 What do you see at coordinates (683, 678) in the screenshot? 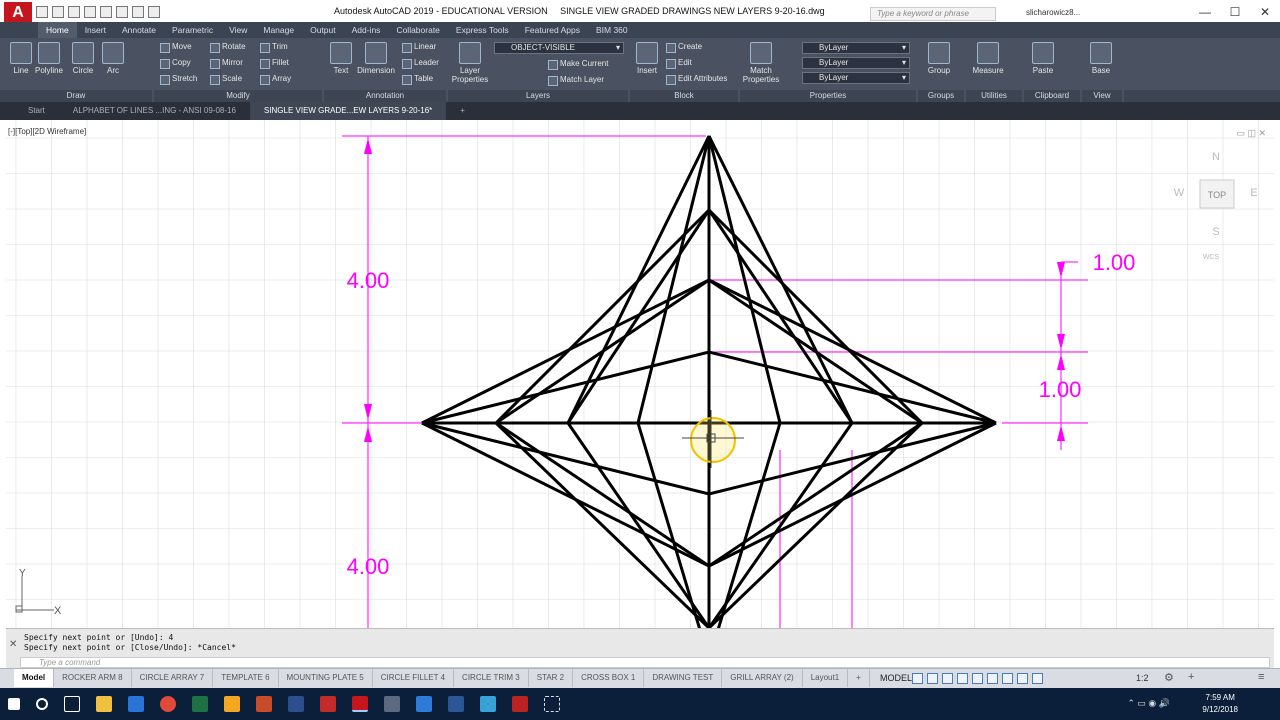
I see `layout-tab: DRAWING TEST` at bounding box center [683, 678].